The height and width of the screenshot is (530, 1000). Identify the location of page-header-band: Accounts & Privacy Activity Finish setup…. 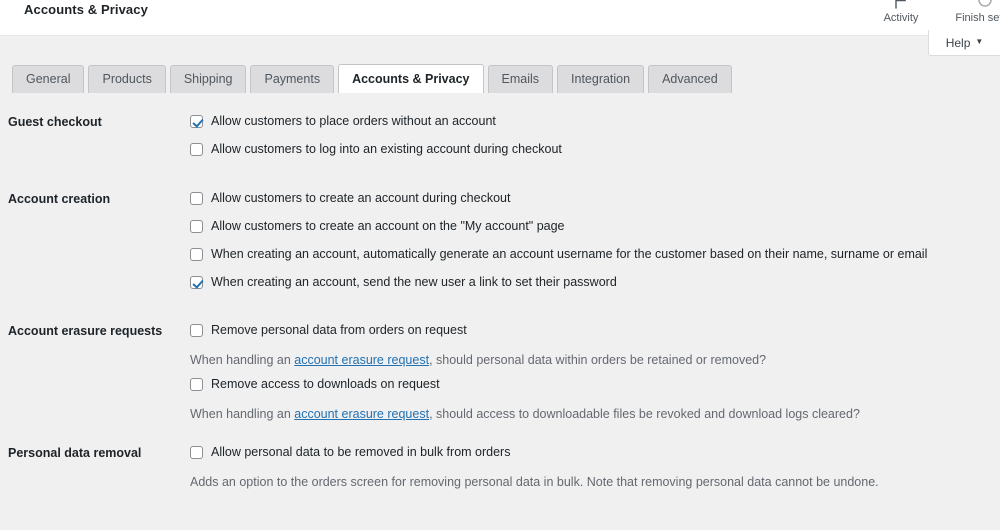
(500, 28).